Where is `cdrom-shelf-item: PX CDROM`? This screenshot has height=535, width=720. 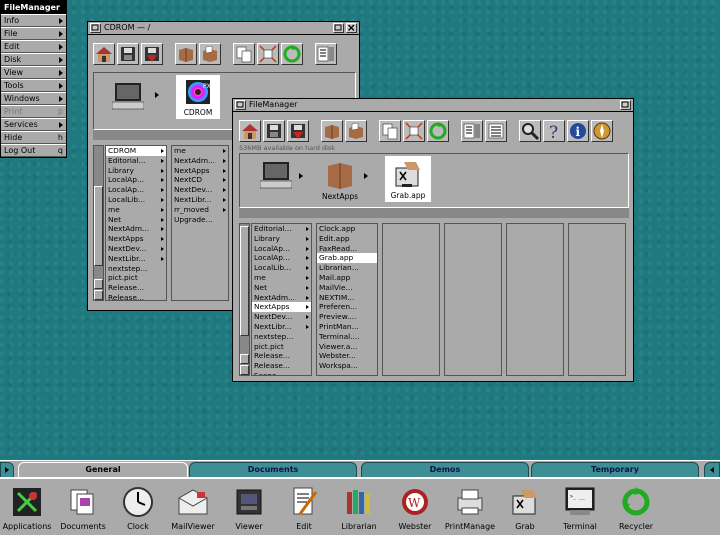
cdrom-shelf-item: PX CDROM is located at coordinates (198, 97).